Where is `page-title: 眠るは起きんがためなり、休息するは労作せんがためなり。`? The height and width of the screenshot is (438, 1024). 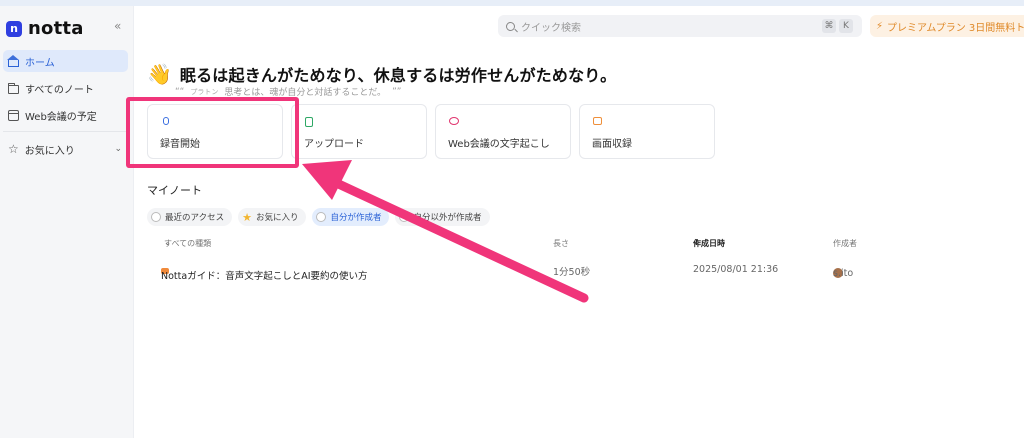 page-title: 眠るは起きんがためなり、休息するは労作せんがためなり。 is located at coordinates (398, 75).